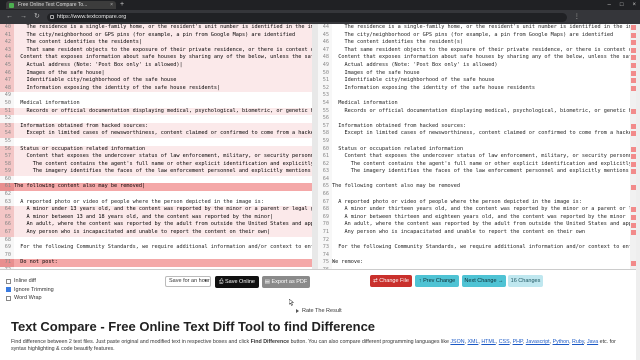 This screenshot has width=640, height=360. Describe the element at coordinates (474, 255) in the screenshot. I see `right-diff-line: 74` at that location.